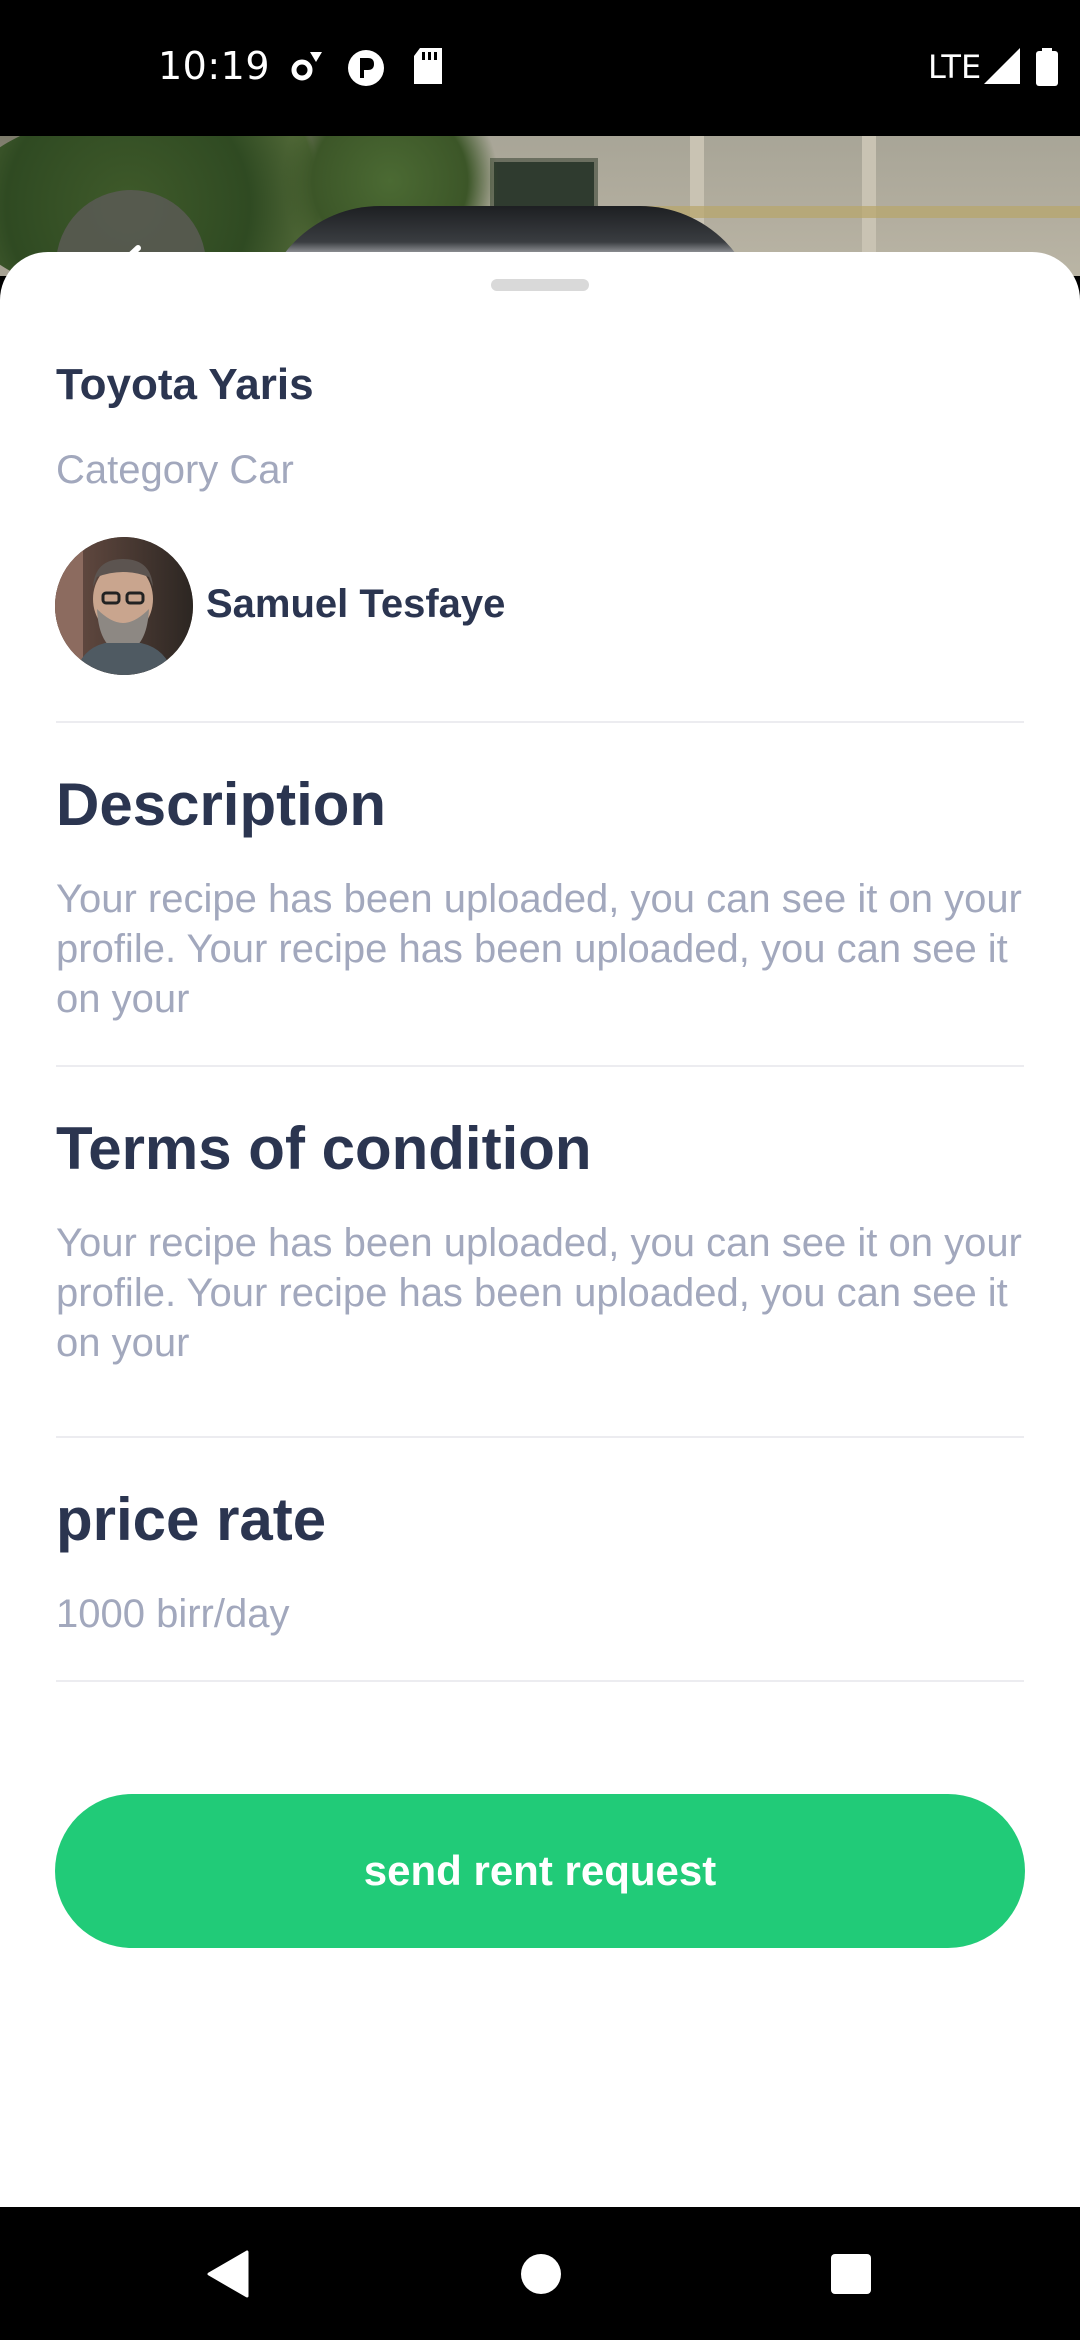  I want to click on drag-handle, so click(540, 285).